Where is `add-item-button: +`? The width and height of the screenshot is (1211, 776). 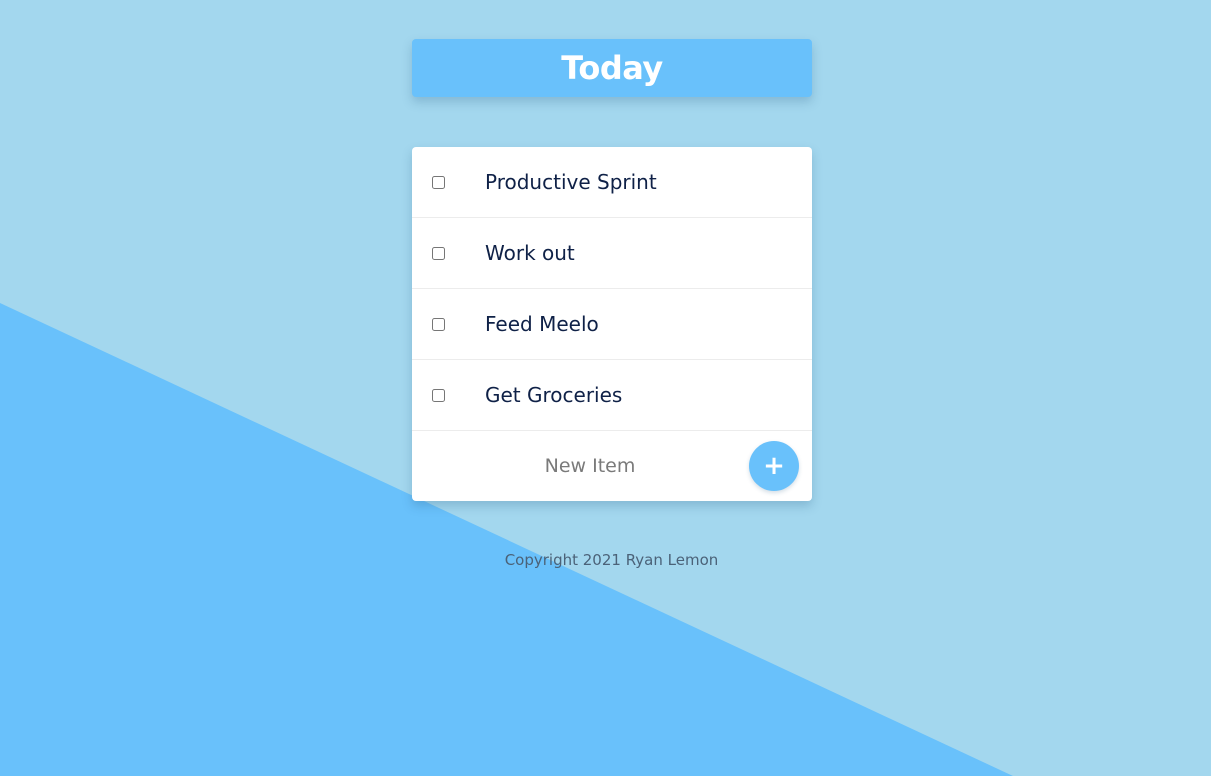 add-item-button: + is located at coordinates (774, 466).